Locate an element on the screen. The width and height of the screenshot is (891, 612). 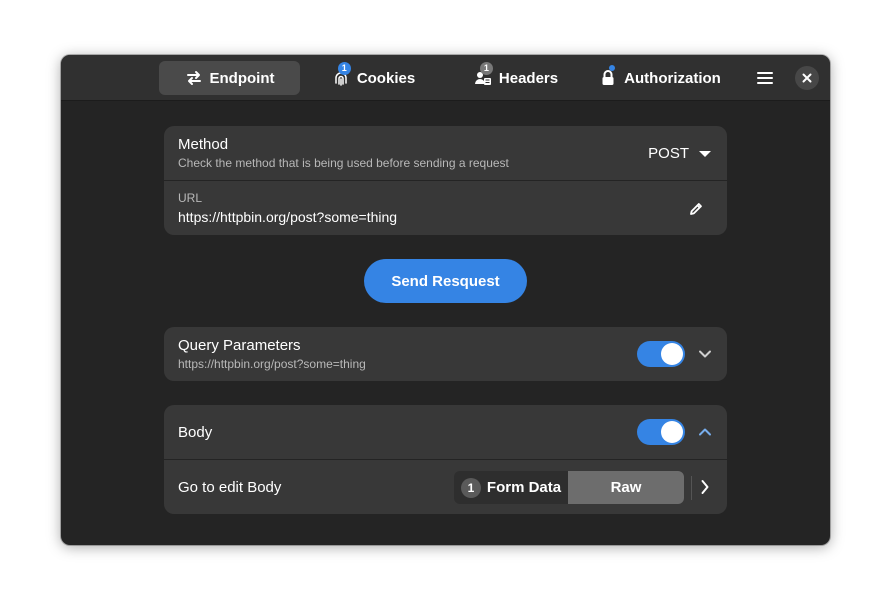
main-menu-button is located at coordinates (765, 78).